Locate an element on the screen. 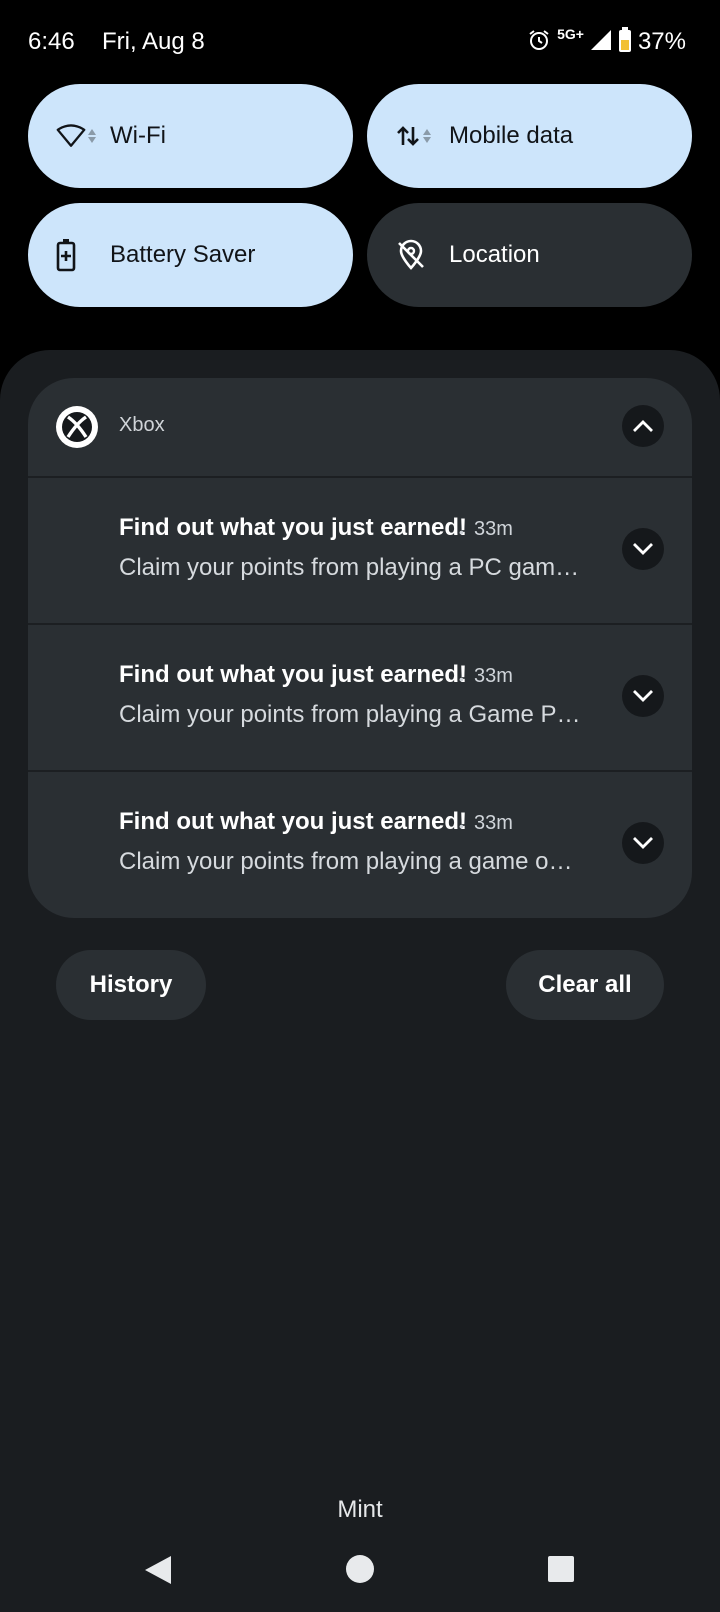 This screenshot has height=1612, width=720. home-button is located at coordinates (360, 1571).